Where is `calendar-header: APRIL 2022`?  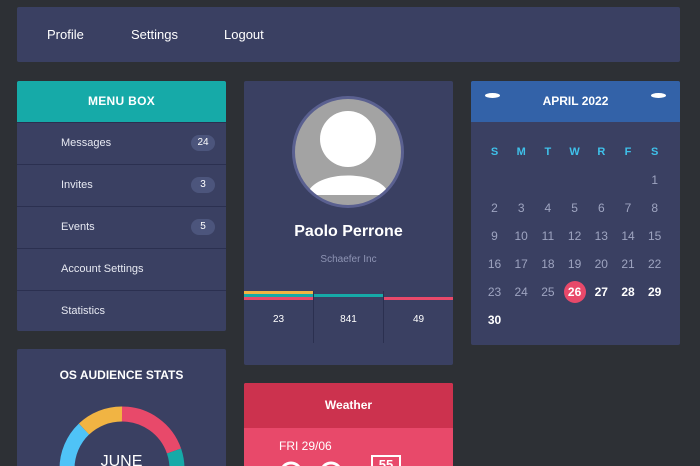
calendar-header: APRIL 2022 is located at coordinates (575, 101).